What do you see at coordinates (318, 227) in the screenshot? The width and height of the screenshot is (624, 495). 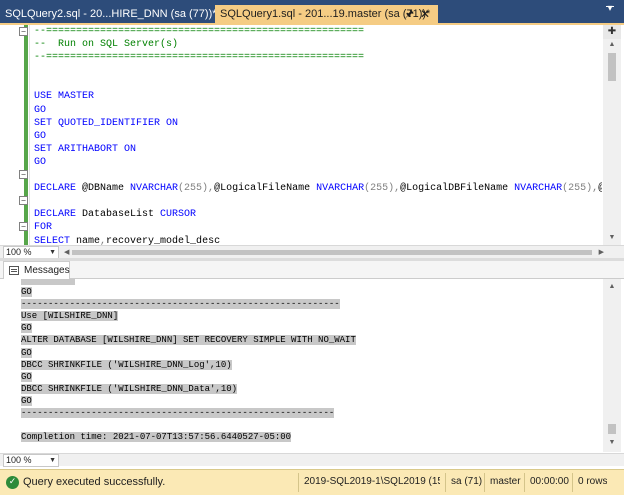 I see `code-line: FOR` at bounding box center [318, 227].